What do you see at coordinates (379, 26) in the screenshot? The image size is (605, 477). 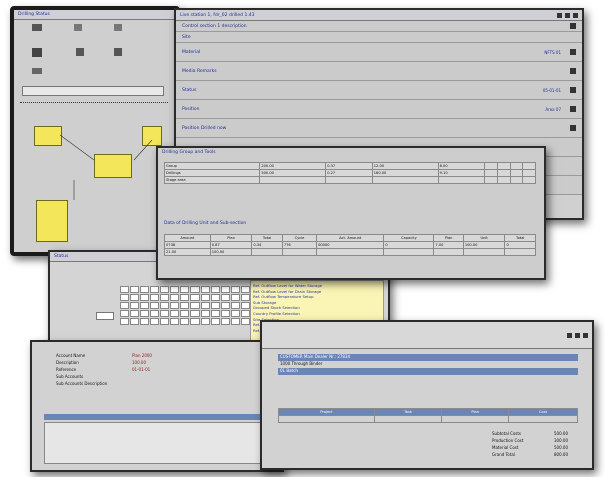 I see `property-row: Control section 1 description` at bounding box center [379, 26].